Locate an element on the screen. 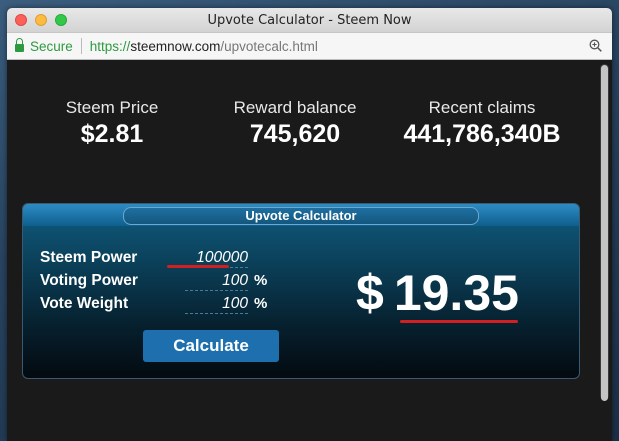 The height and width of the screenshot is (441, 619). vote-weight-unit: % is located at coordinates (261, 303).